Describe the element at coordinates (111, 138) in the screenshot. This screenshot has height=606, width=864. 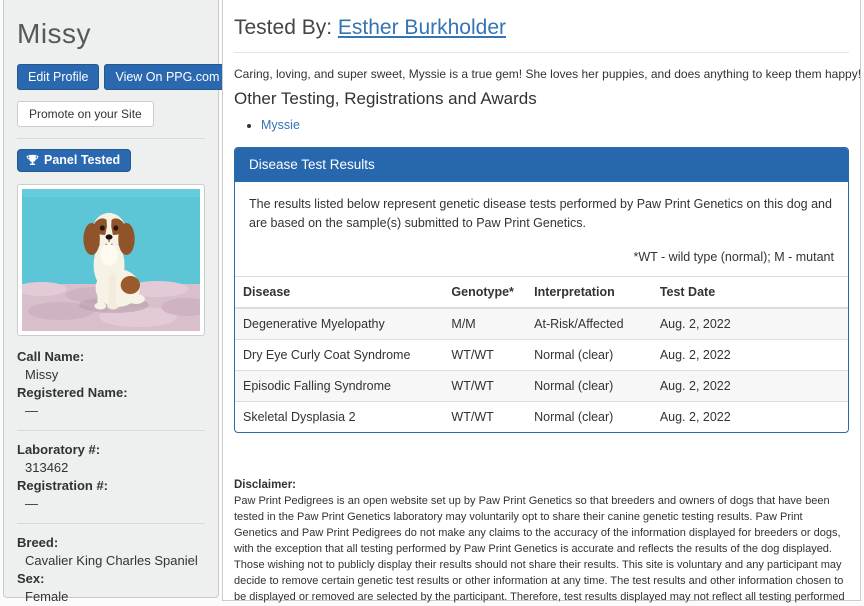
I see `sidebar-divider` at that location.